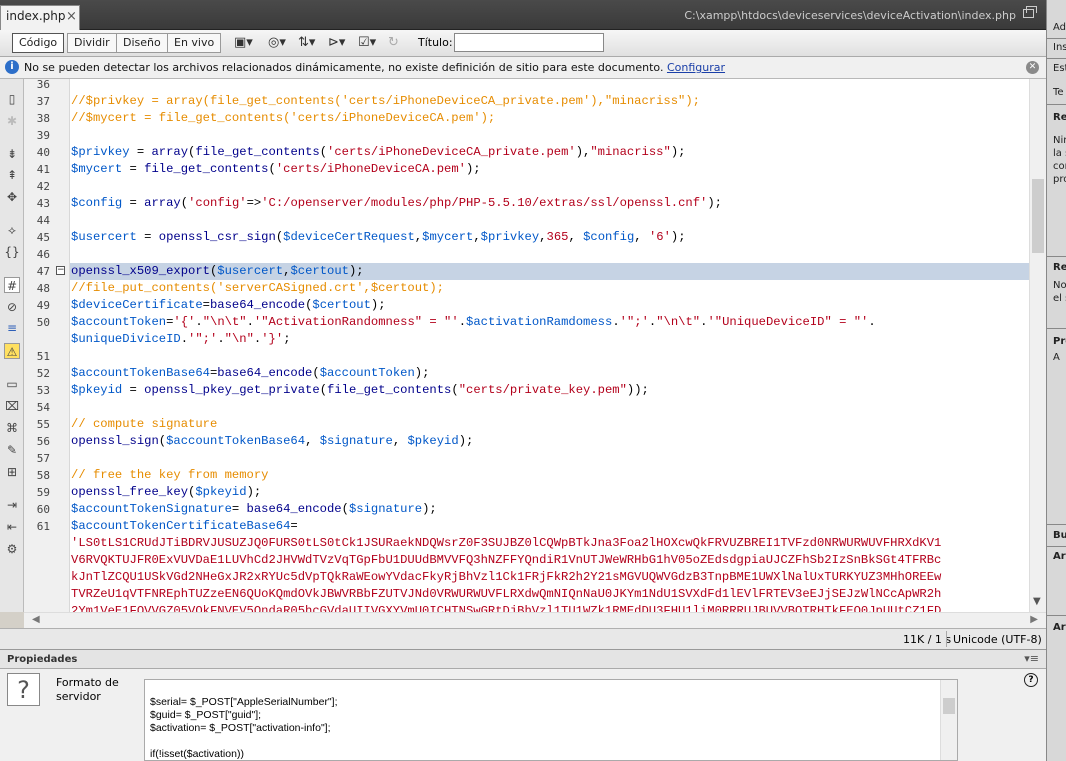  What do you see at coordinates (12, 175) in the screenshot?
I see `collapse-selection-icon: ⇞` at bounding box center [12, 175].